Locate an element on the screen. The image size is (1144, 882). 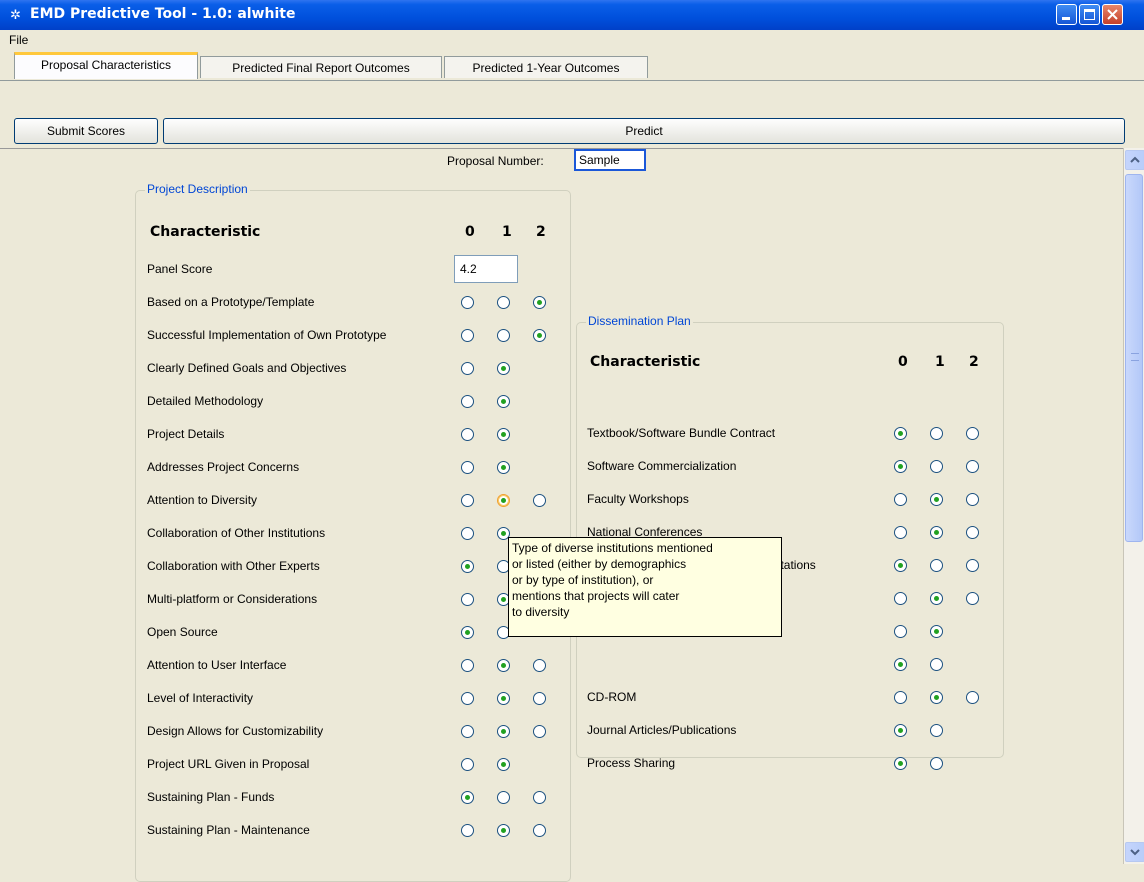
minimize-icon is located at coordinates (1066, 18).